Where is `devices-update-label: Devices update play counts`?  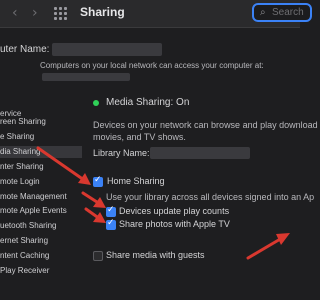
devices-update-label: Devices update play counts is located at coordinates (174, 211).